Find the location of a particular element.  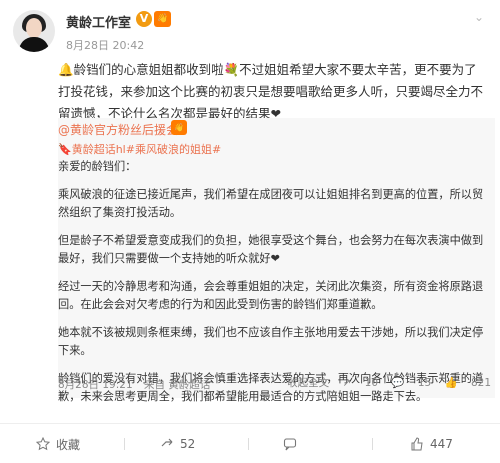

like-count: 447 is located at coordinates (441, 444).